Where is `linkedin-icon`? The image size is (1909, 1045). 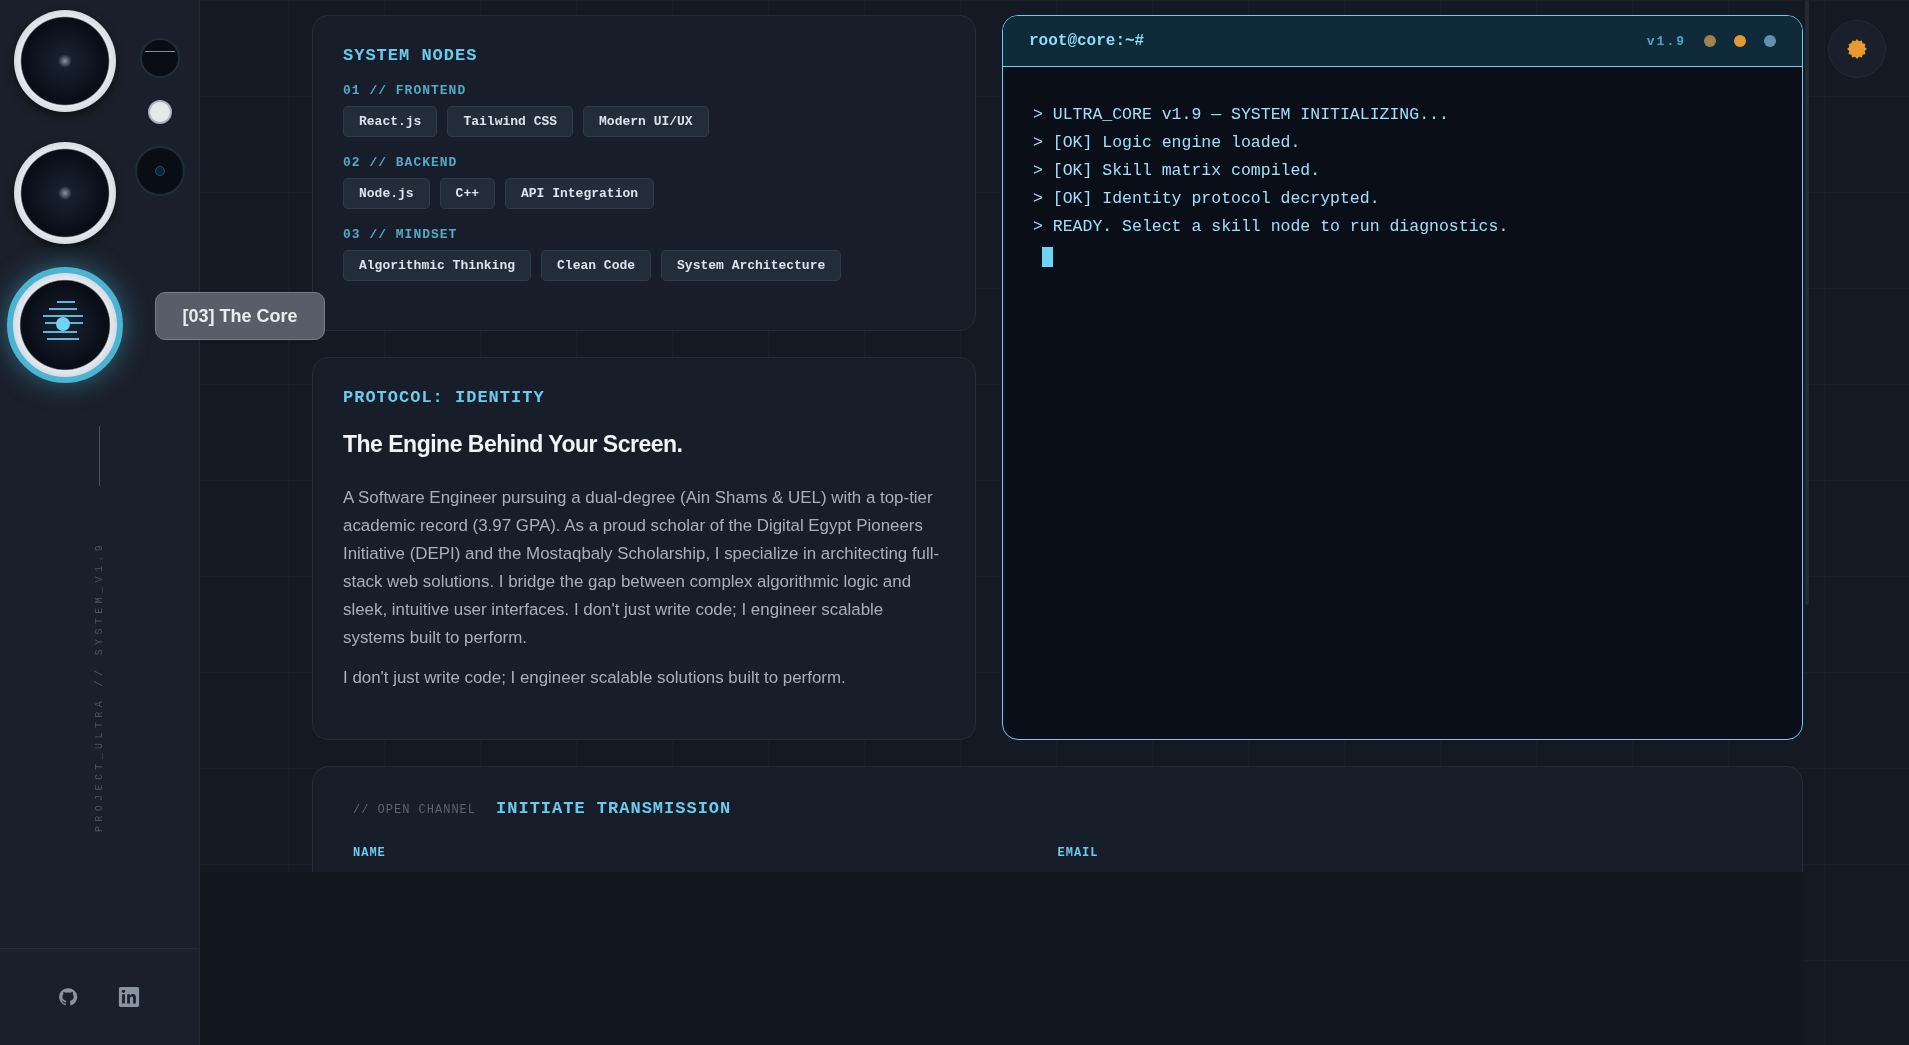 linkedin-icon is located at coordinates (129, 997).